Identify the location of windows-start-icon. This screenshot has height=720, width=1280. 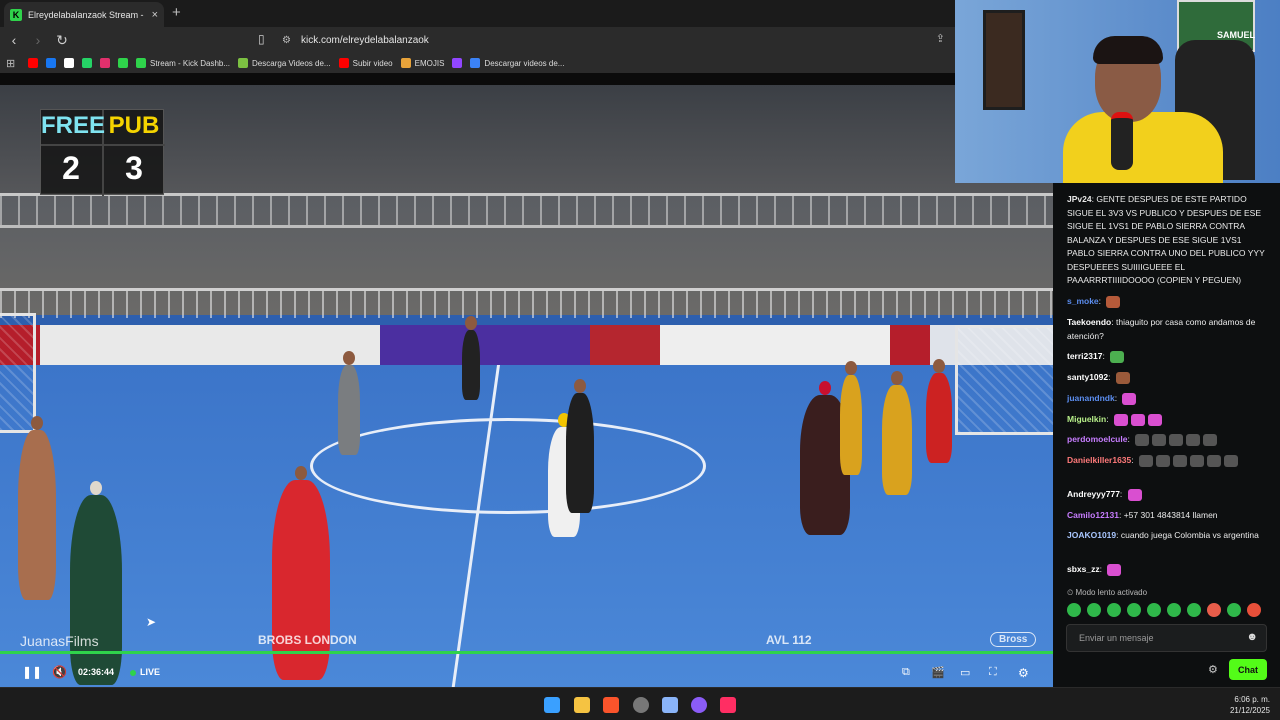
(552, 705).